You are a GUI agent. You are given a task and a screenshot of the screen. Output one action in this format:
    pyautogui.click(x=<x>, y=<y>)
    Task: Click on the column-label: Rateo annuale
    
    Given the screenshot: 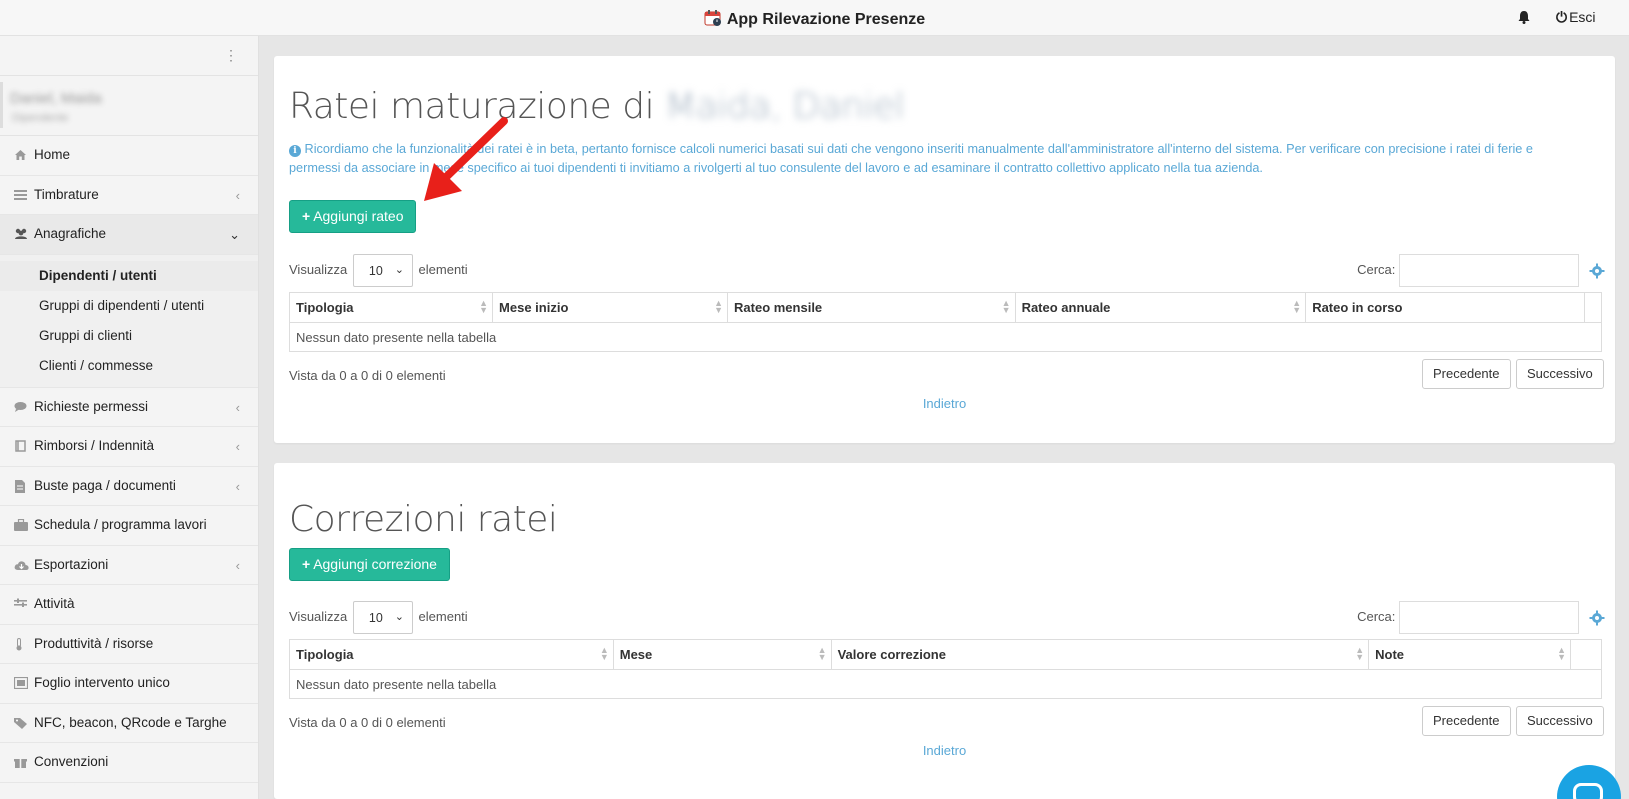 What is the action you would take?
    pyautogui.click(x=1066, y=307)
    